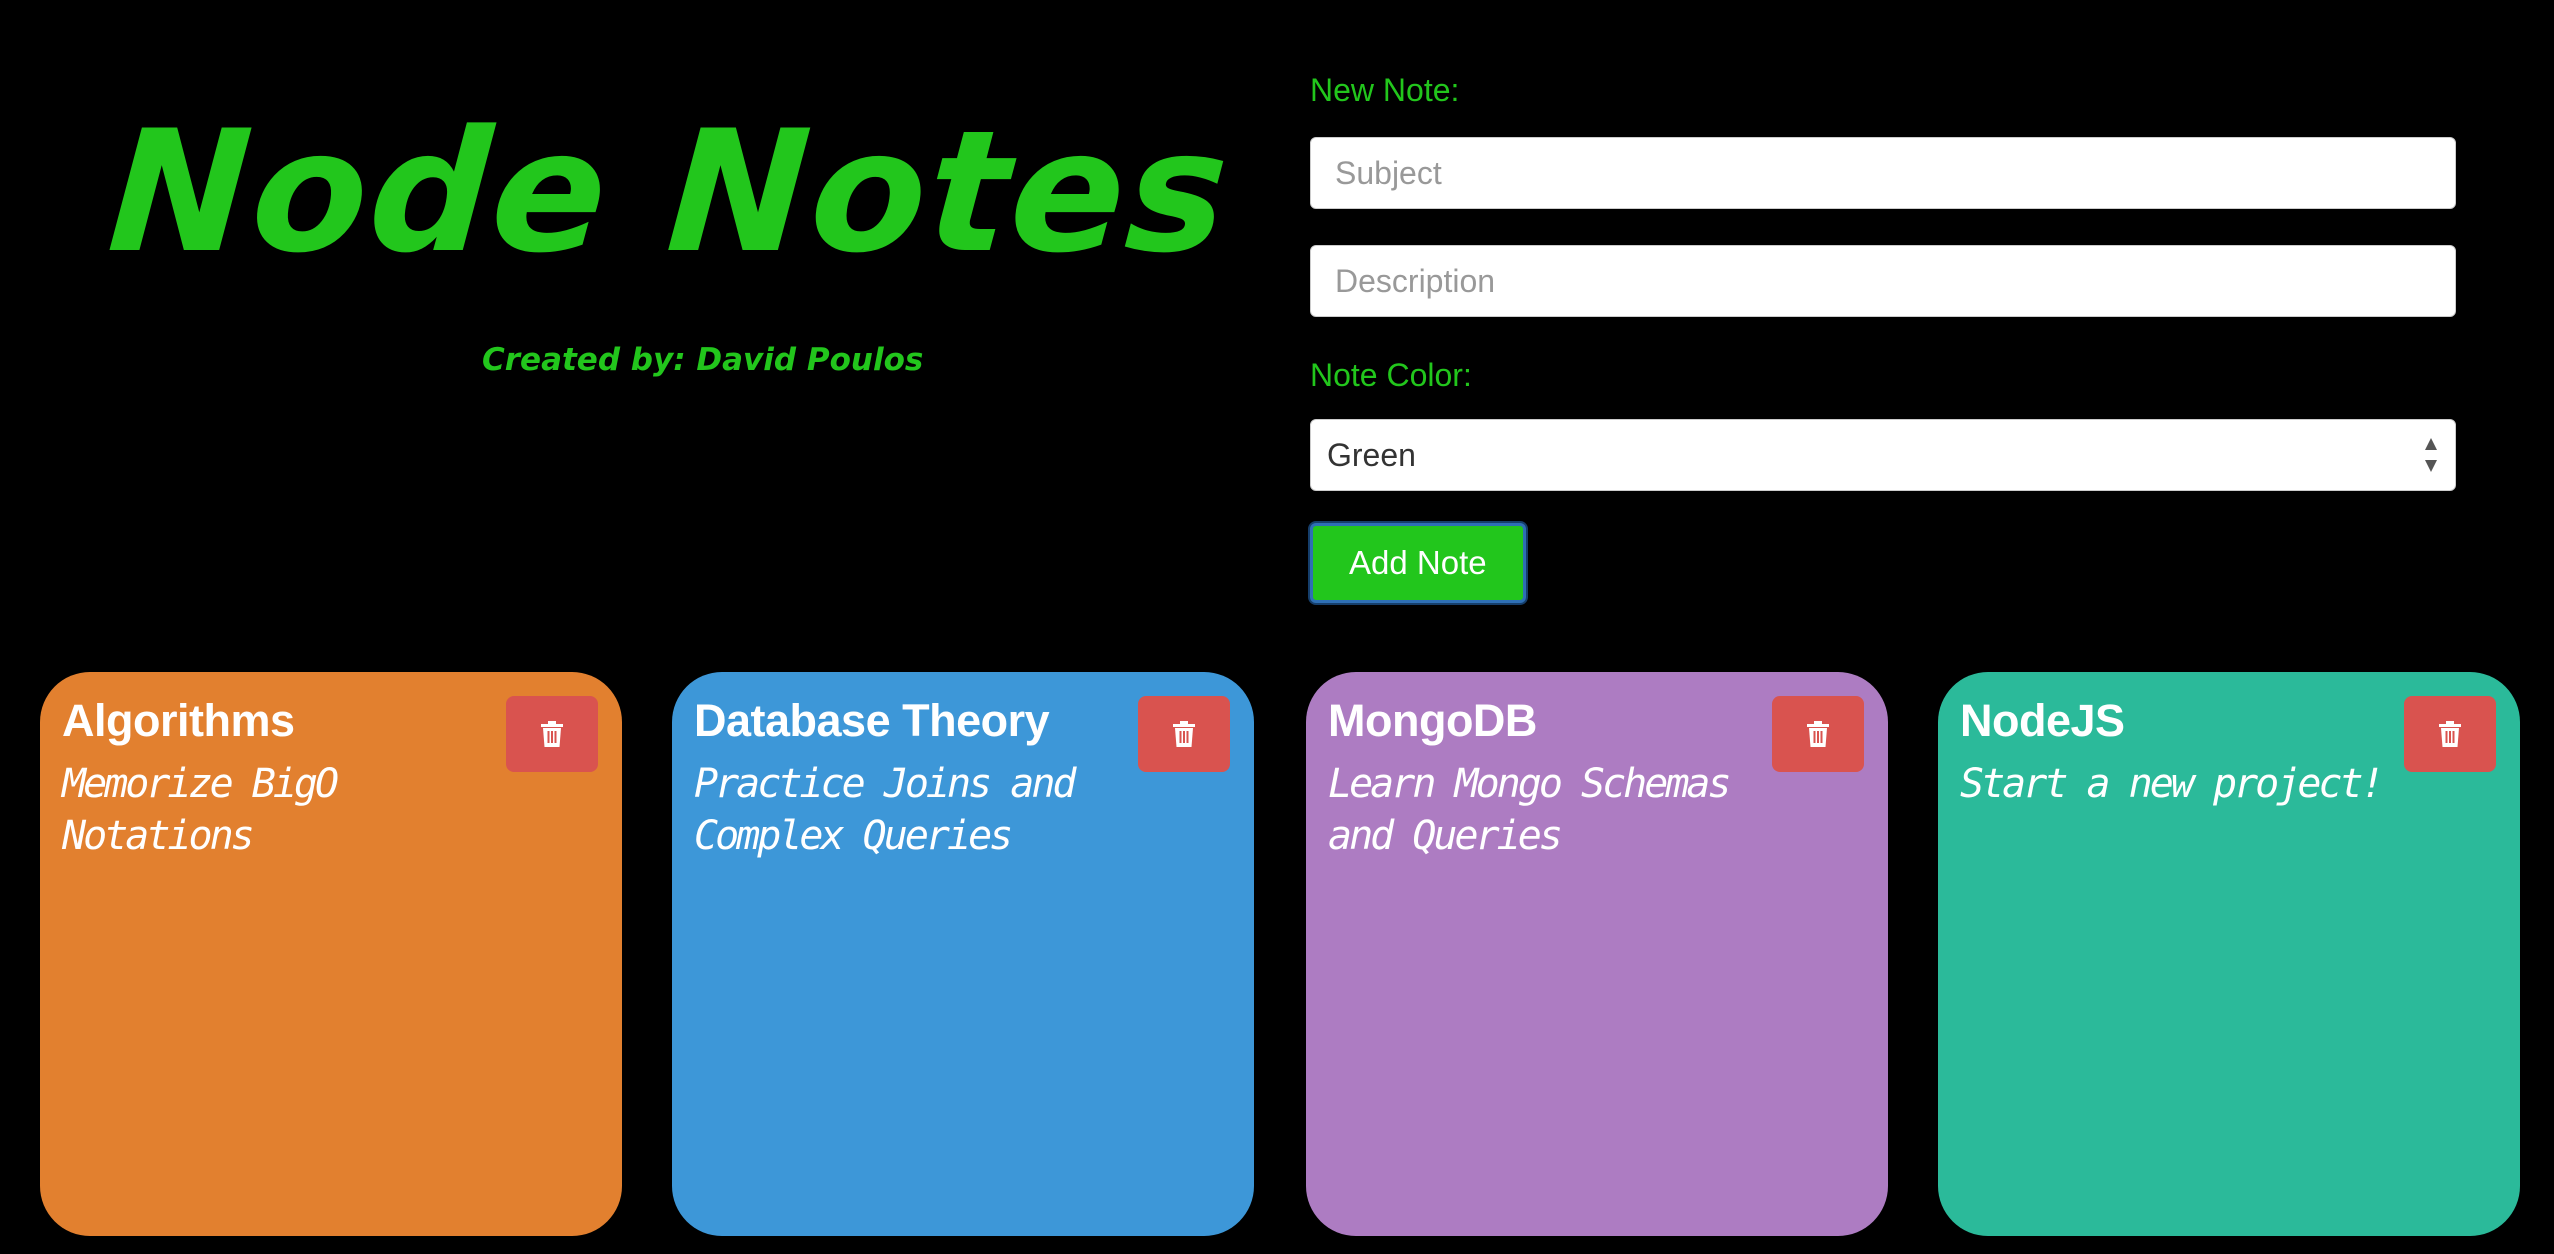 The width and height of the screenshot is (2554, 1254). What do you see at coordinates (1385, 90) in the screenshot?
I see `new-note-label: New Note:` at bounding box center [1385, 90].